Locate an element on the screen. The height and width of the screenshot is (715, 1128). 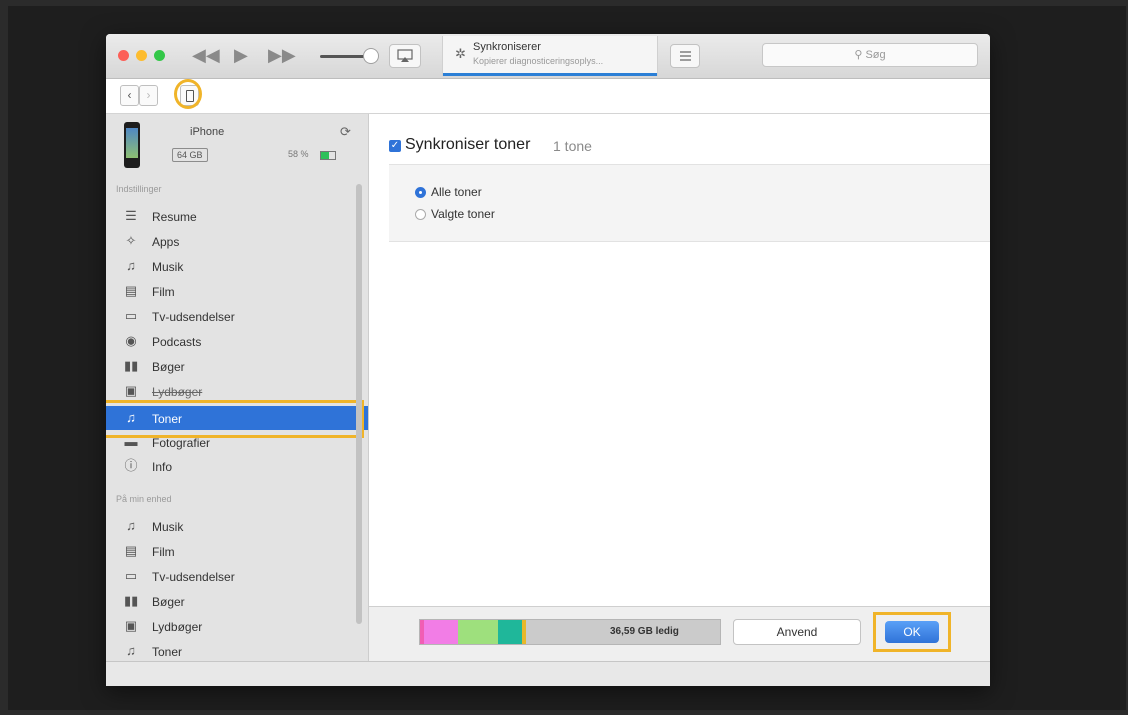
sidebar-item-film: ▤ Film is located at coordinates (237, 291).